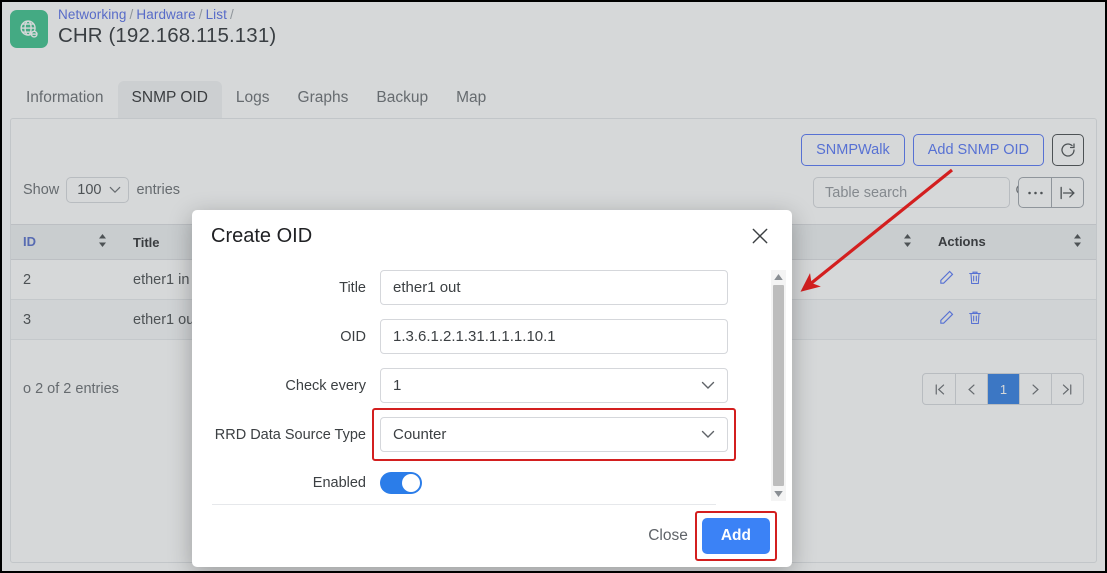 The image size is (1107, 573). I want to click on add-button: Add, so click(735, 536).